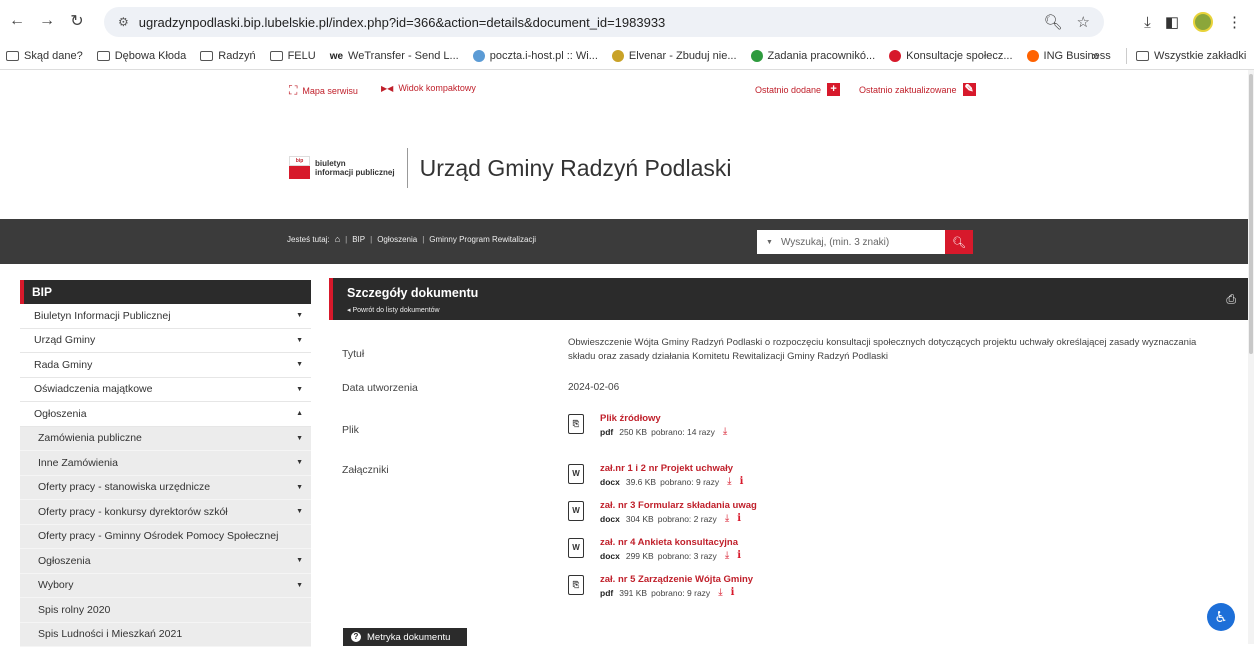  I want to click on sidepanel-icon: ◧, so click(1172, 22).